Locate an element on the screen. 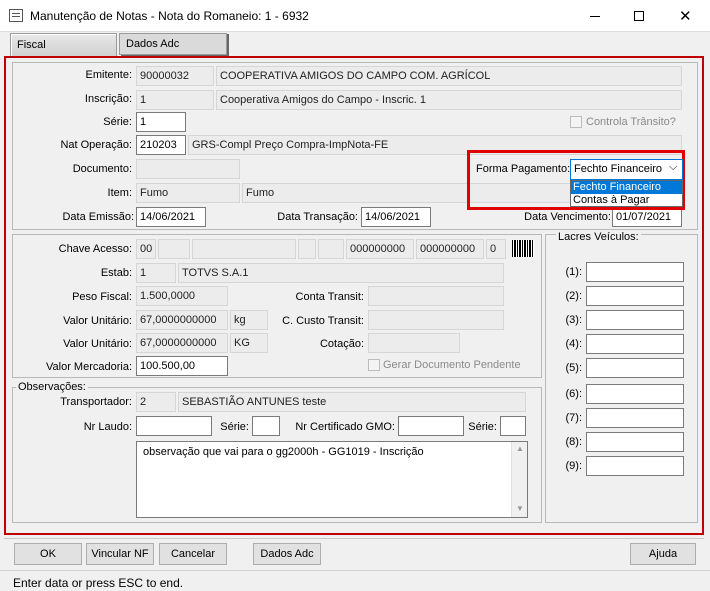 This screenshot has width=710, height=591. dados-adc-button: Dados Adc is located at coordinates (287, 554).